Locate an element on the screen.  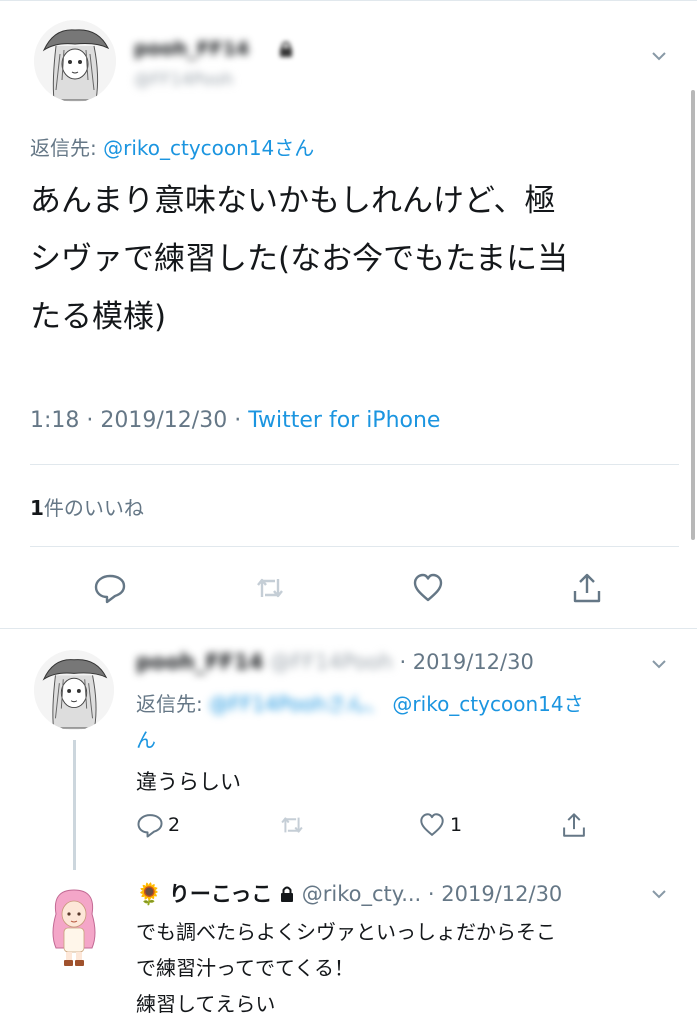
reply-to-line: 返信先: @riko_ctycoon14さん is located at coordinates (172, 146).